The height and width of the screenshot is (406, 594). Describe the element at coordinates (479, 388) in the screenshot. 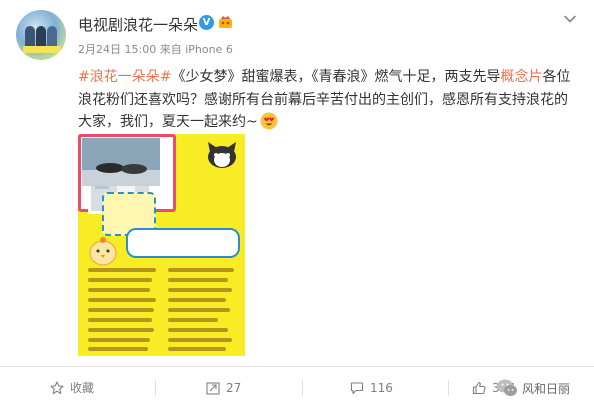

I see `thumbs-up-icon` at that location.